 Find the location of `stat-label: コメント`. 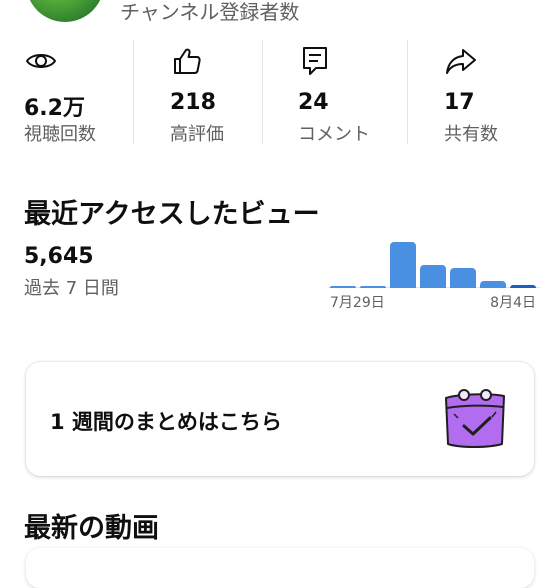

stat-label: コメント is located at coordinates (334, 134).